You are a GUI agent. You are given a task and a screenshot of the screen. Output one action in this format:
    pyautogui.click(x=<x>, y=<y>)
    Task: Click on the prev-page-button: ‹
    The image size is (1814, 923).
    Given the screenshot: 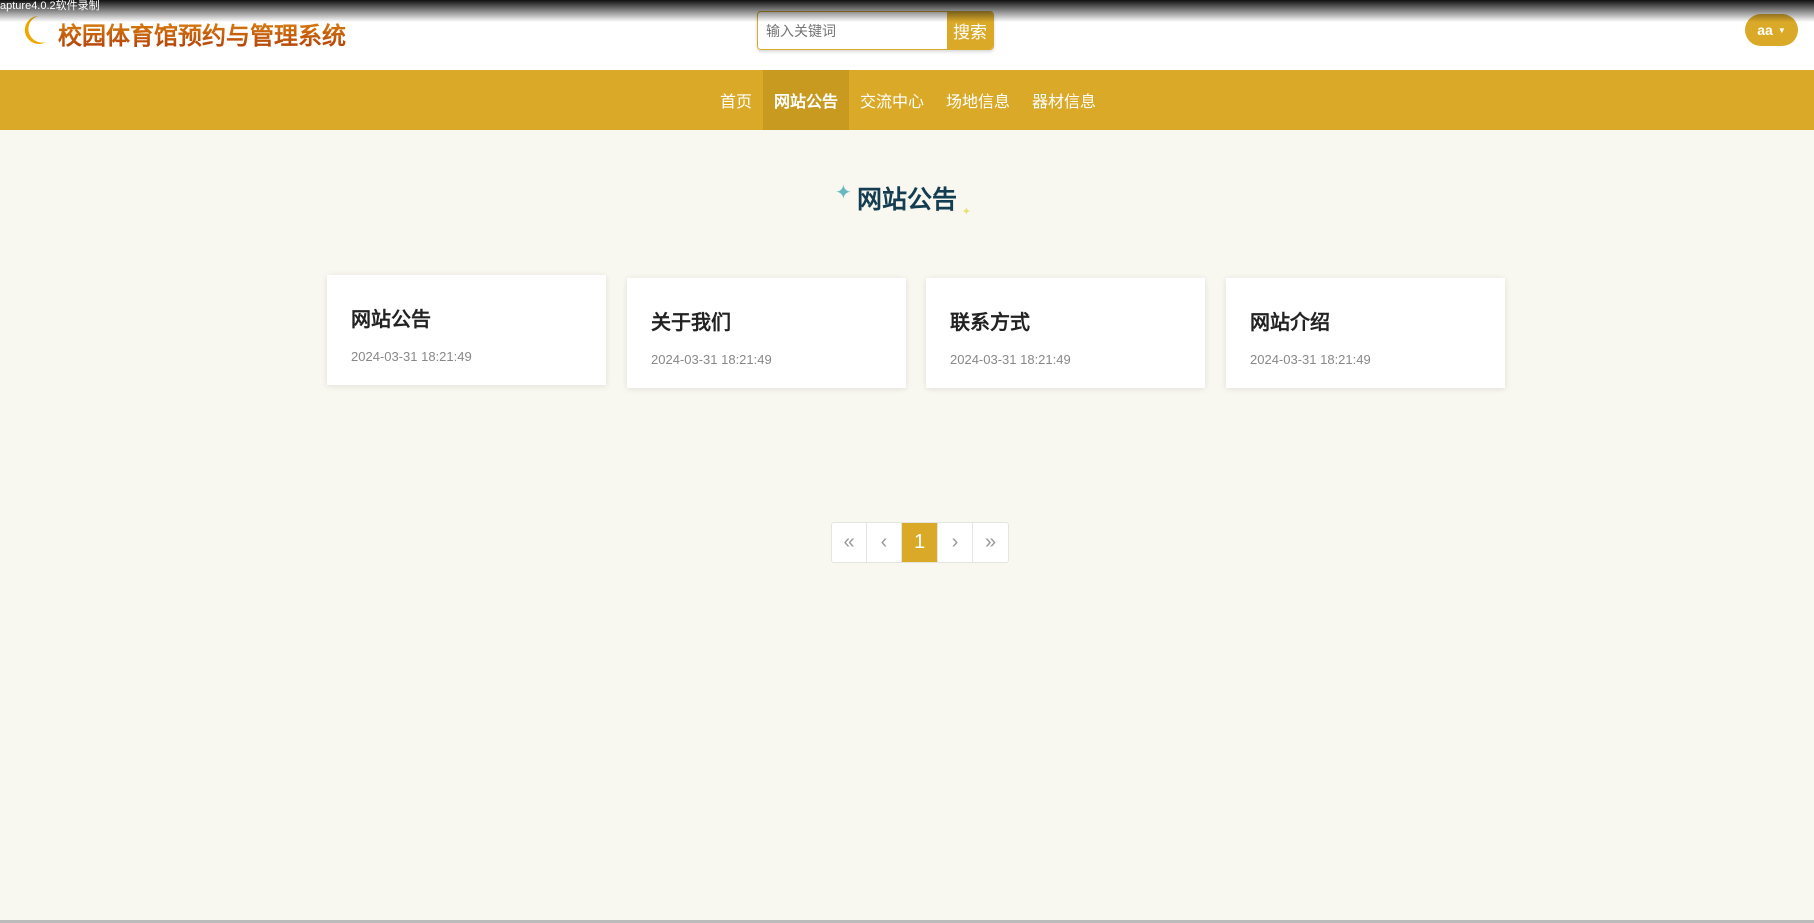 What is the action you would take?
    pyautogui.click(x=884, y=542)
    